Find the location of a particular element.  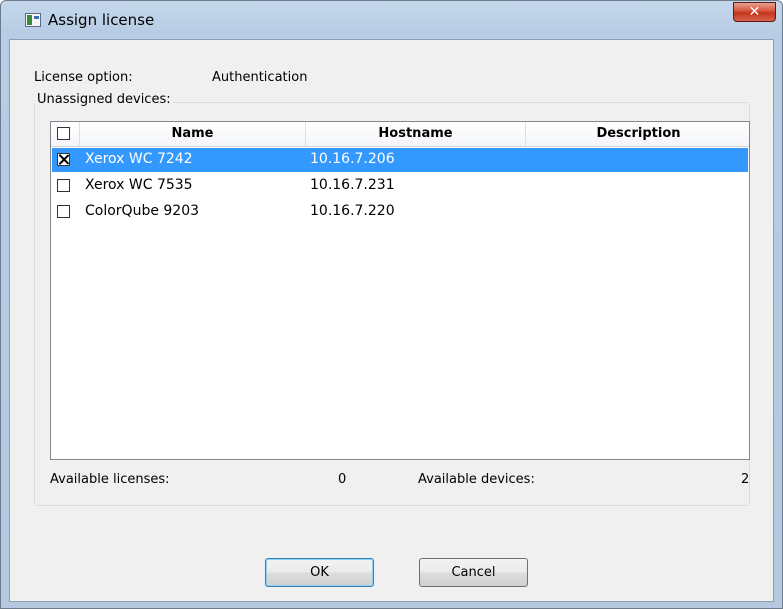

row-name: Xerox WC 7535 is located at coordinates (139, 185).